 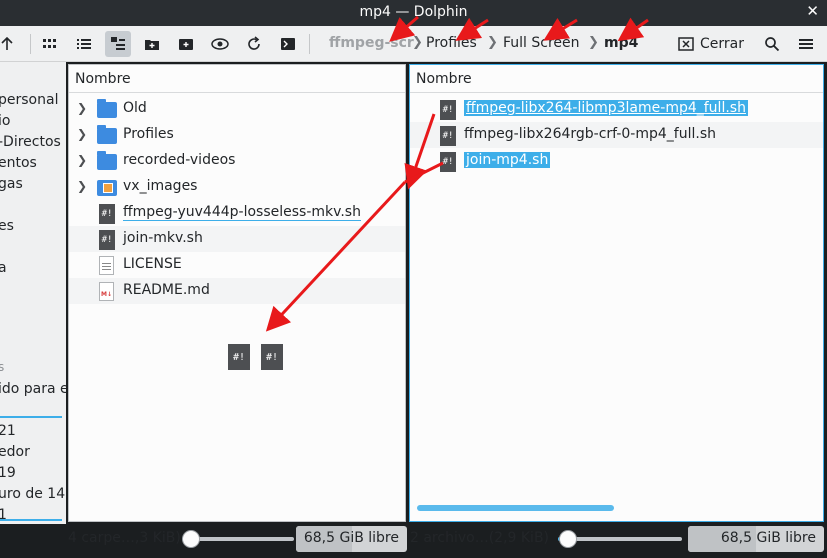 I want to click on status-text: 4 carpe…,3 KiB), so click(x=124, y=538).